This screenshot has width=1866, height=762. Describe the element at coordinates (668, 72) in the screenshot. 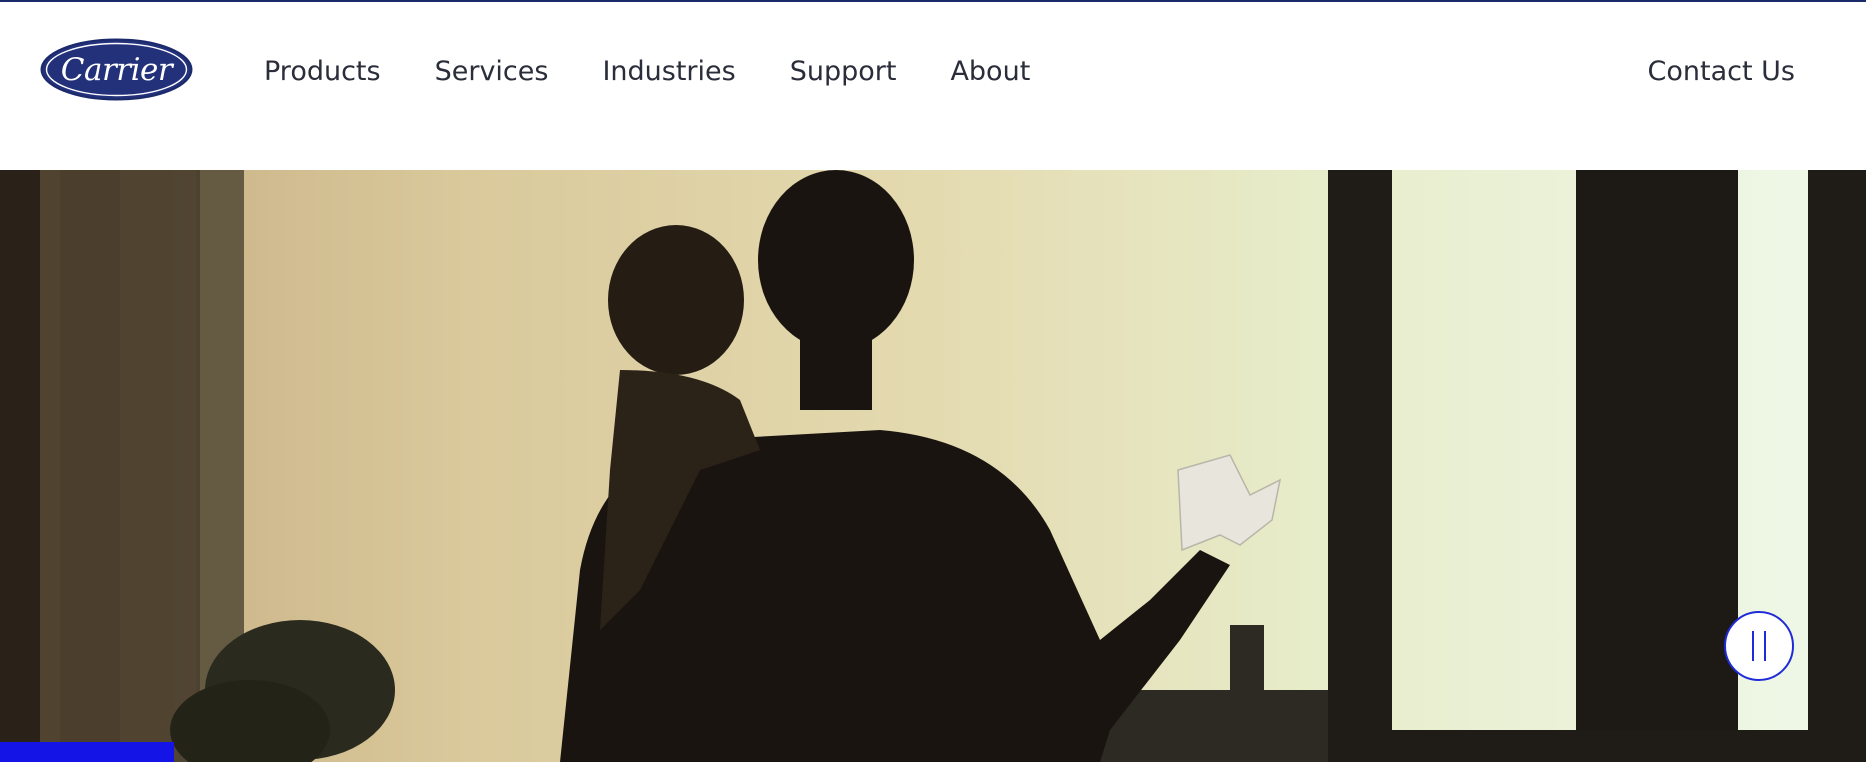

I see `nav-item-industries: Industries` at that location.